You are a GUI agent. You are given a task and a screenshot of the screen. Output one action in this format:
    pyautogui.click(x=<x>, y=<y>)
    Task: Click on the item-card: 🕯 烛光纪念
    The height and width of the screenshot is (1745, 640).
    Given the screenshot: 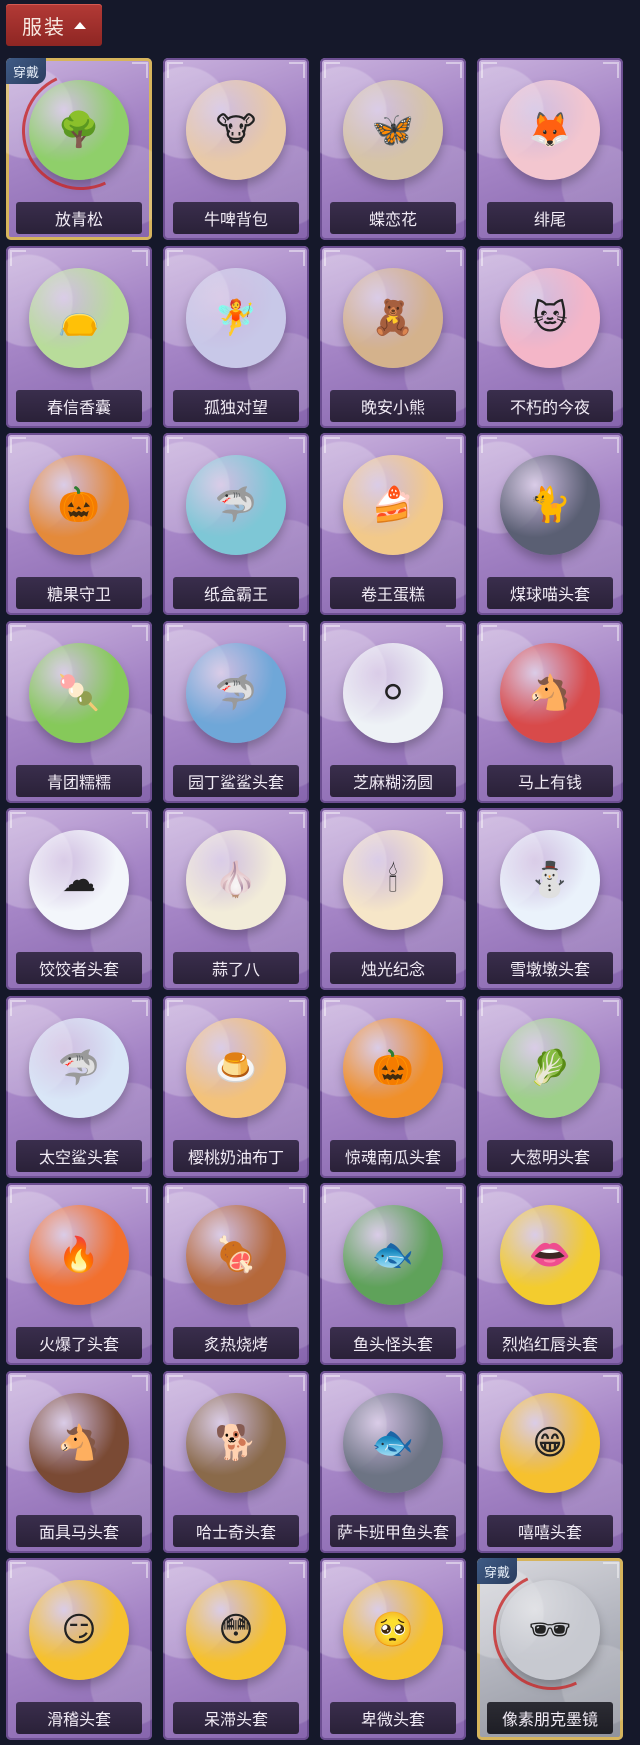 What is the action you would take?
    pyautogui.click(x=393, y=899)
    